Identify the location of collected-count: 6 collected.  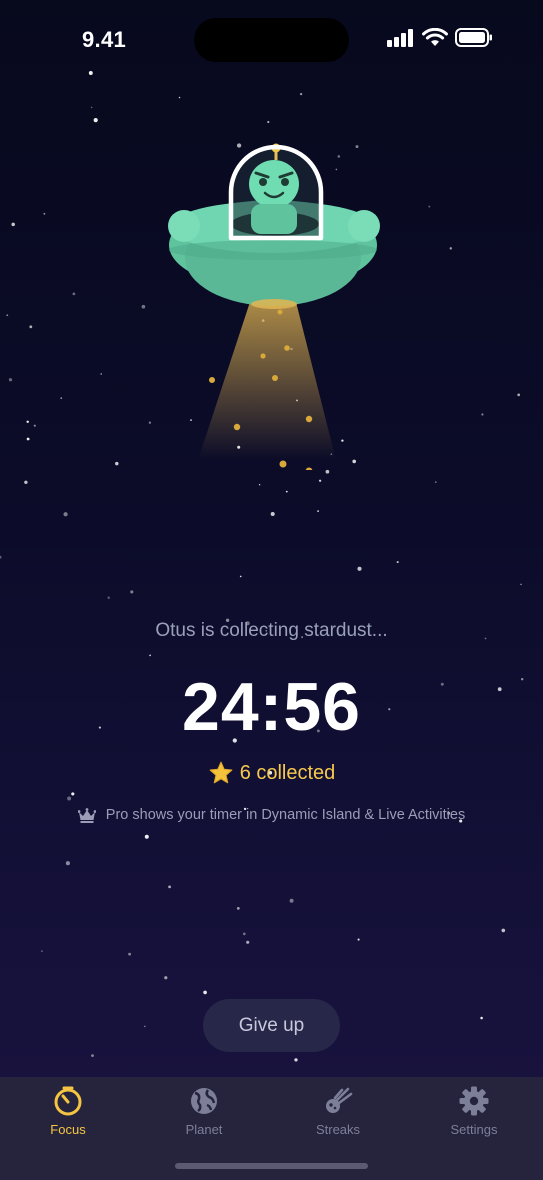
(287, 772).